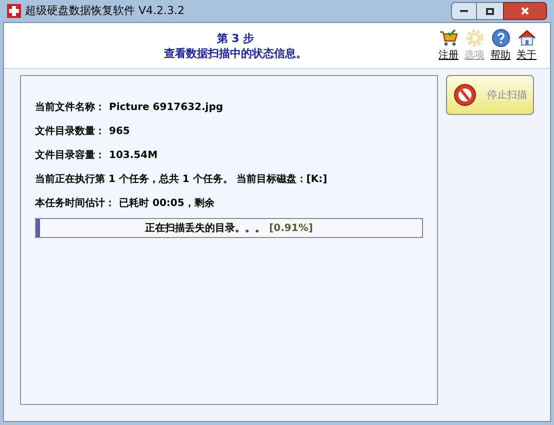 This screenshot has height=425, width=554. Describe the element at coordinates (119, 132) in the screenshot. I see `info-value: 965` at that location.